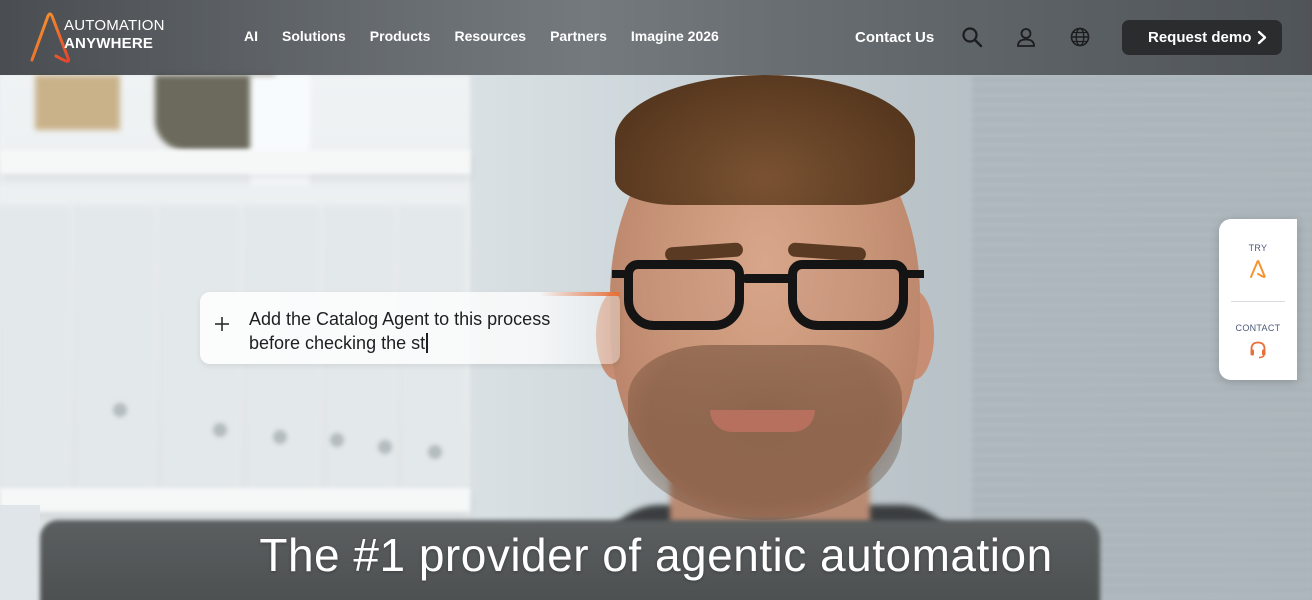 This screenshot has width=1312, height=600. What do you see at coordinates (656, 555) in the screenshot?
I see `hero-headline: The #1 provider of agentic automation` at bounding box center [656, 555].